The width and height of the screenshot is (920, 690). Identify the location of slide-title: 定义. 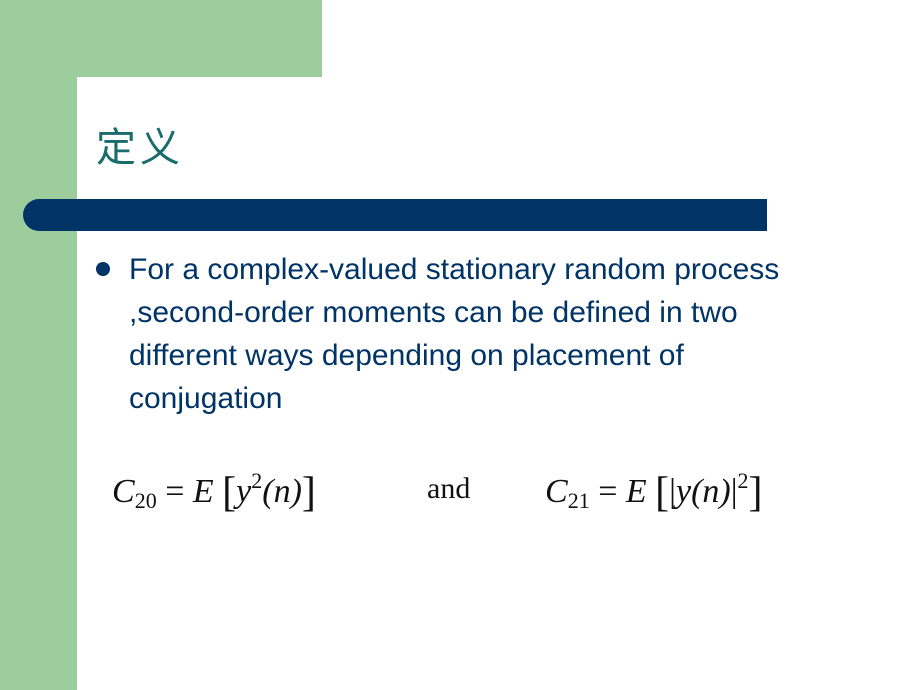
(140, 148).